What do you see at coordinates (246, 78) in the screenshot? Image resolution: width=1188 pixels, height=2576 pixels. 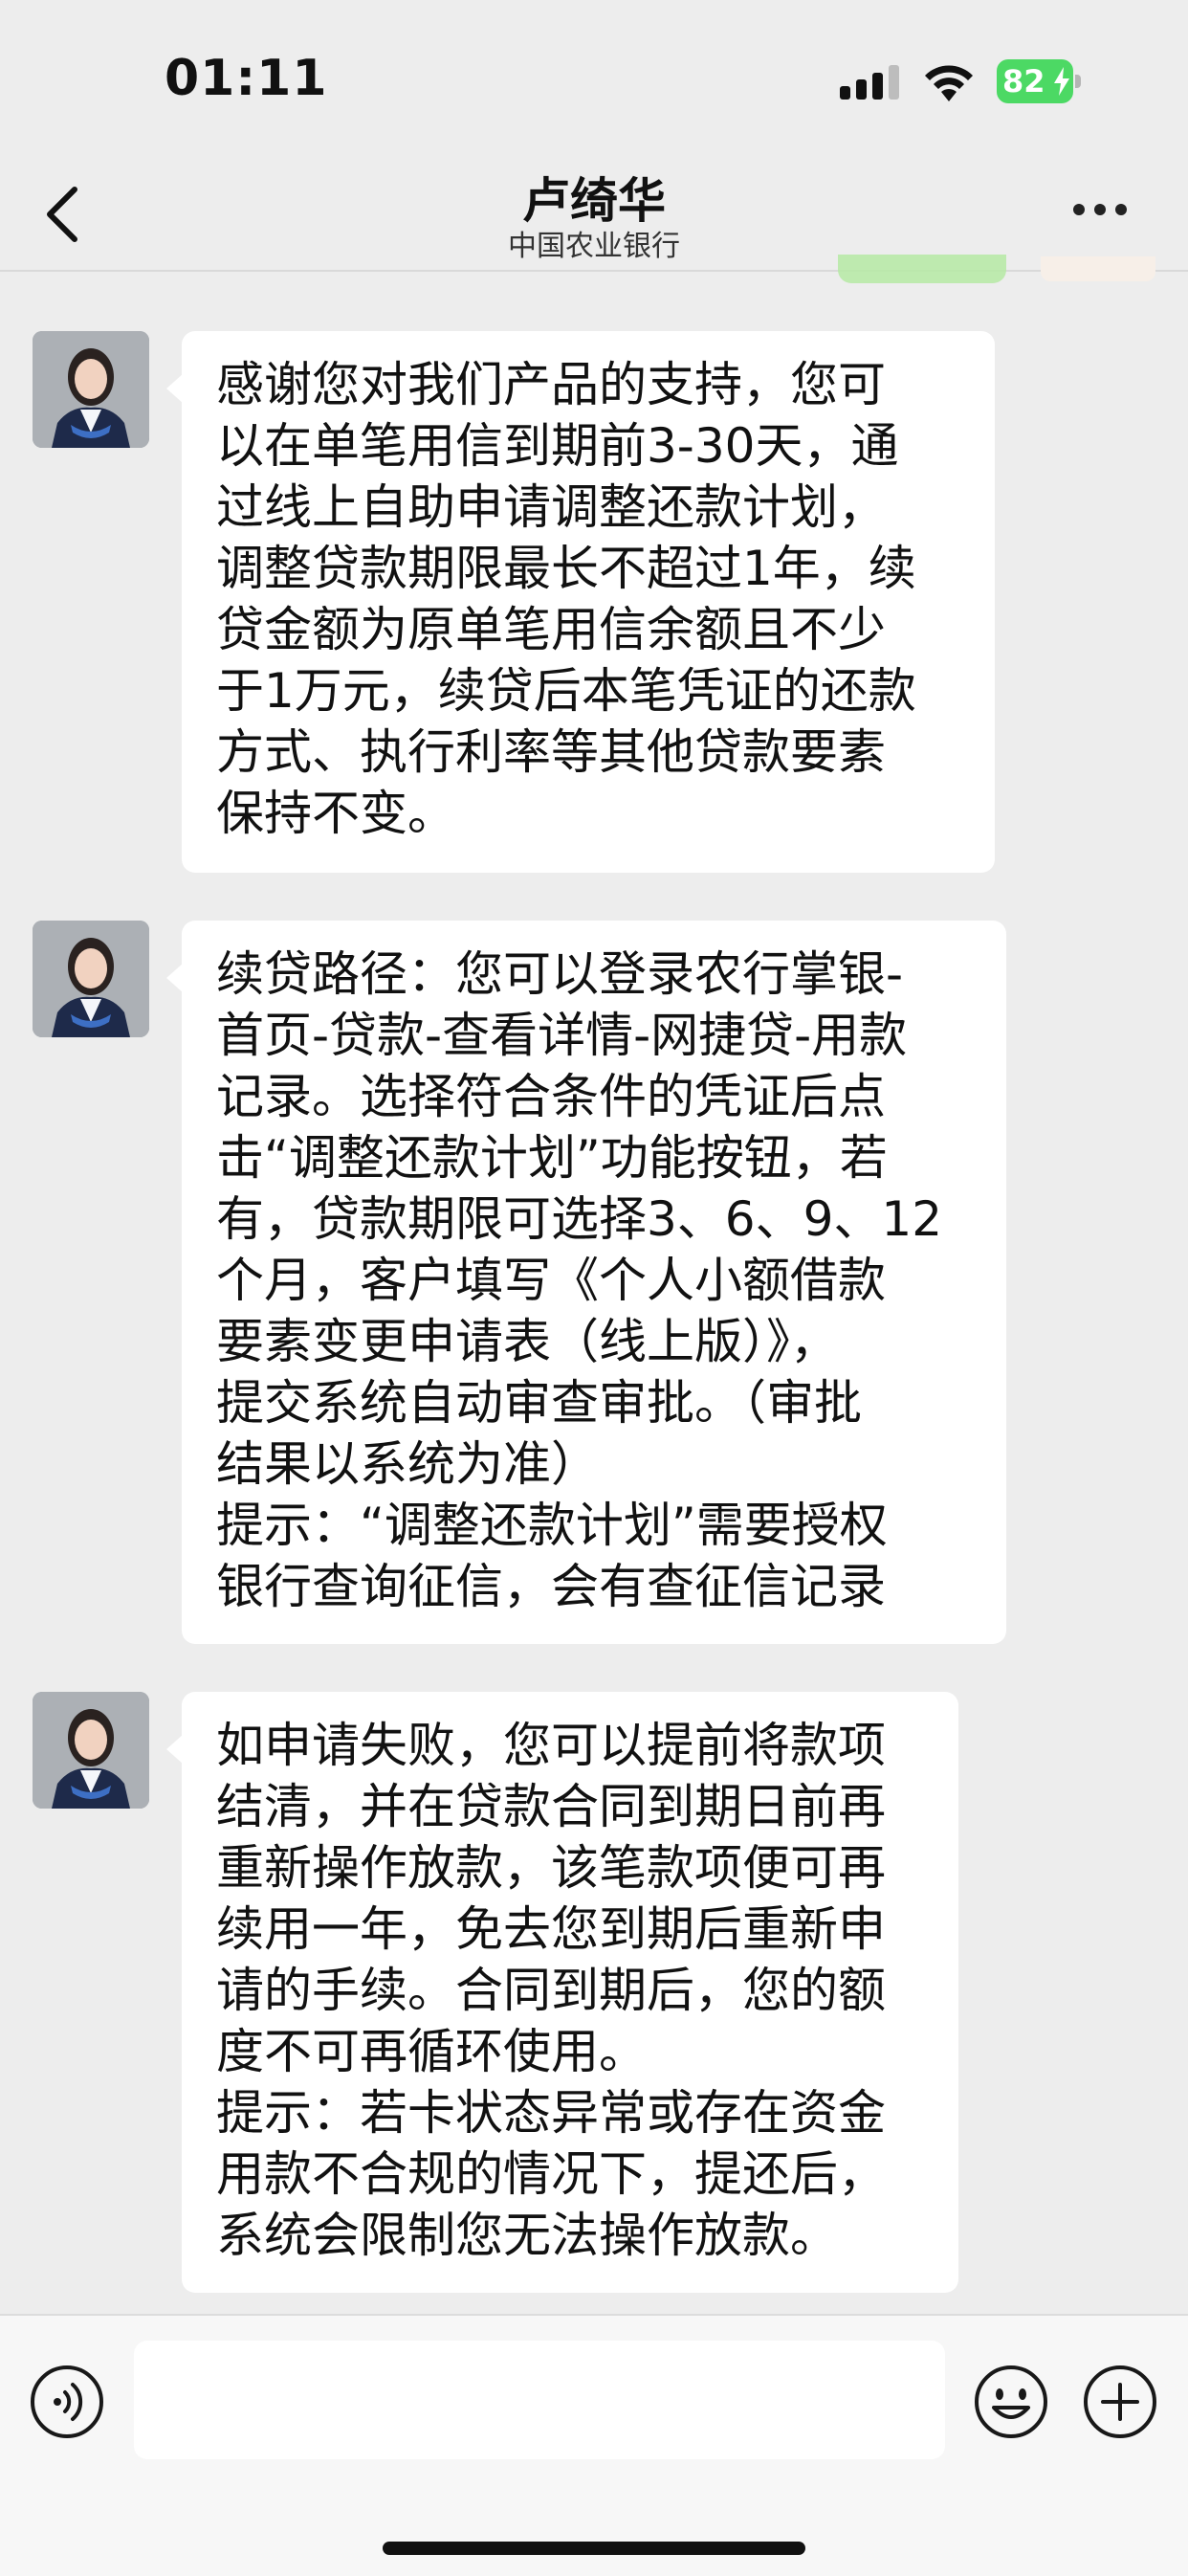 I see `status-time: 01:11` at bounding box center [246, 78].